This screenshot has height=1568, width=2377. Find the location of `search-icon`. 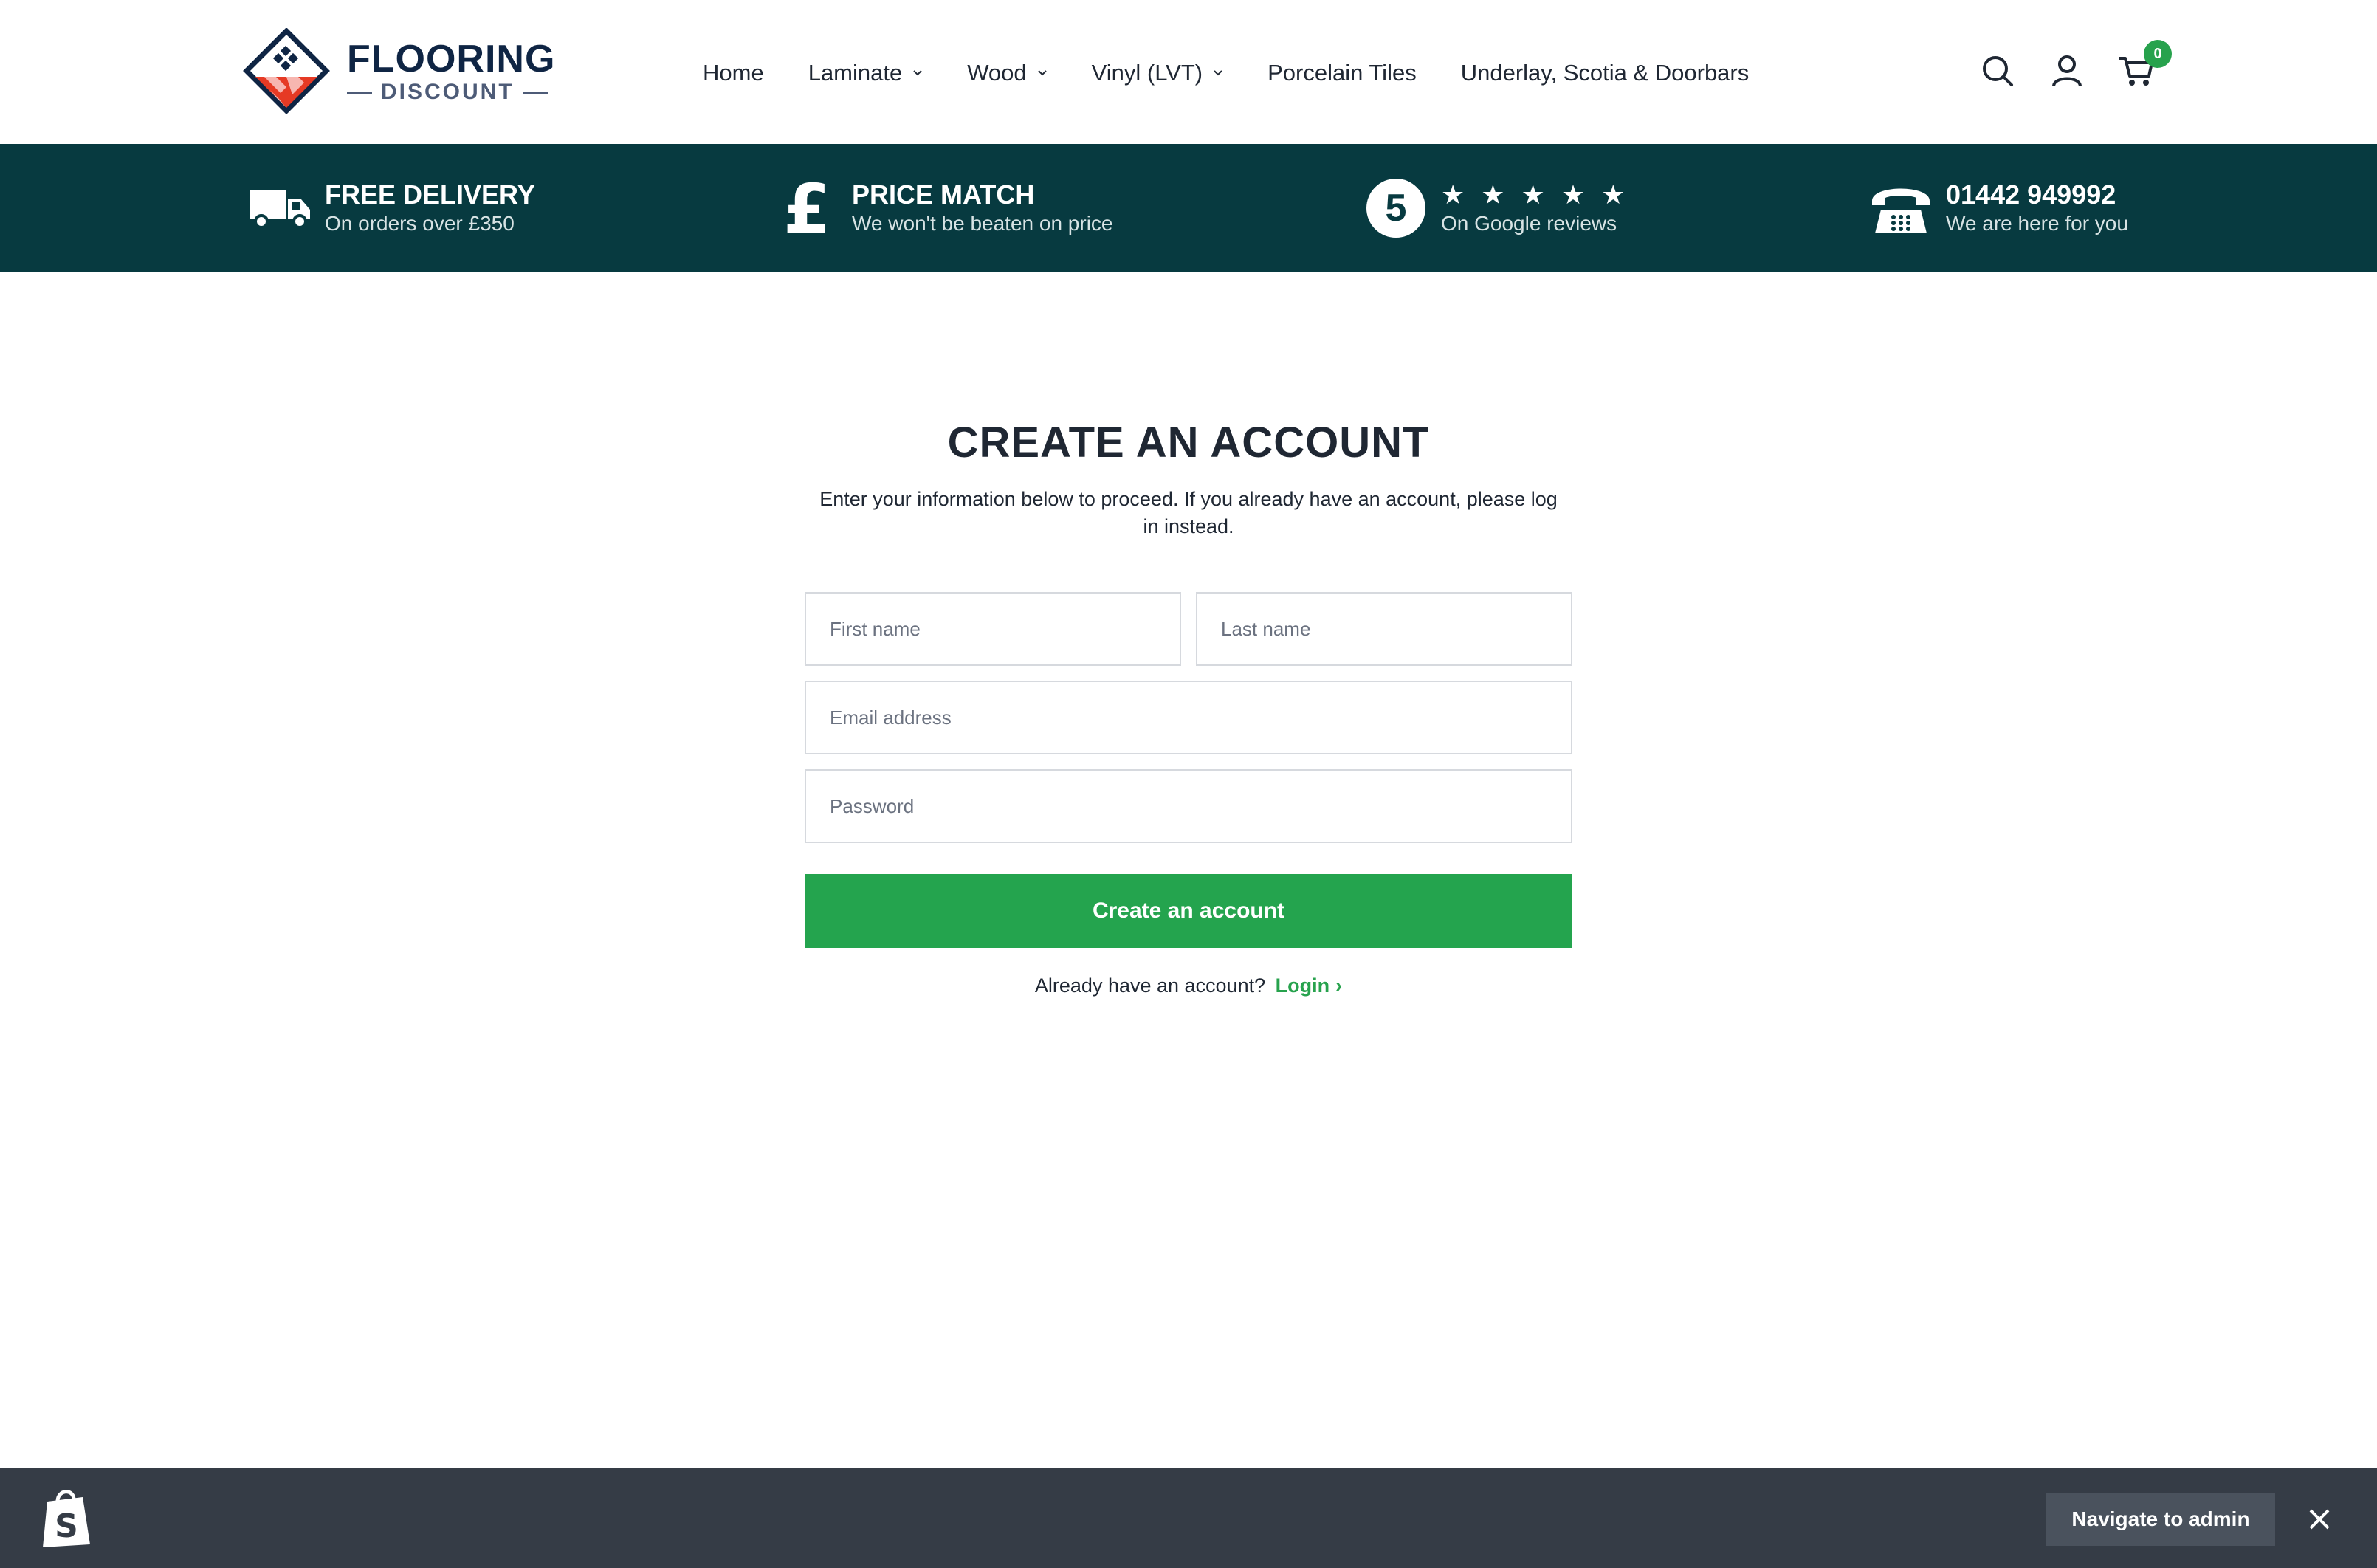

search-icon is located at coordinates (1998, 71).